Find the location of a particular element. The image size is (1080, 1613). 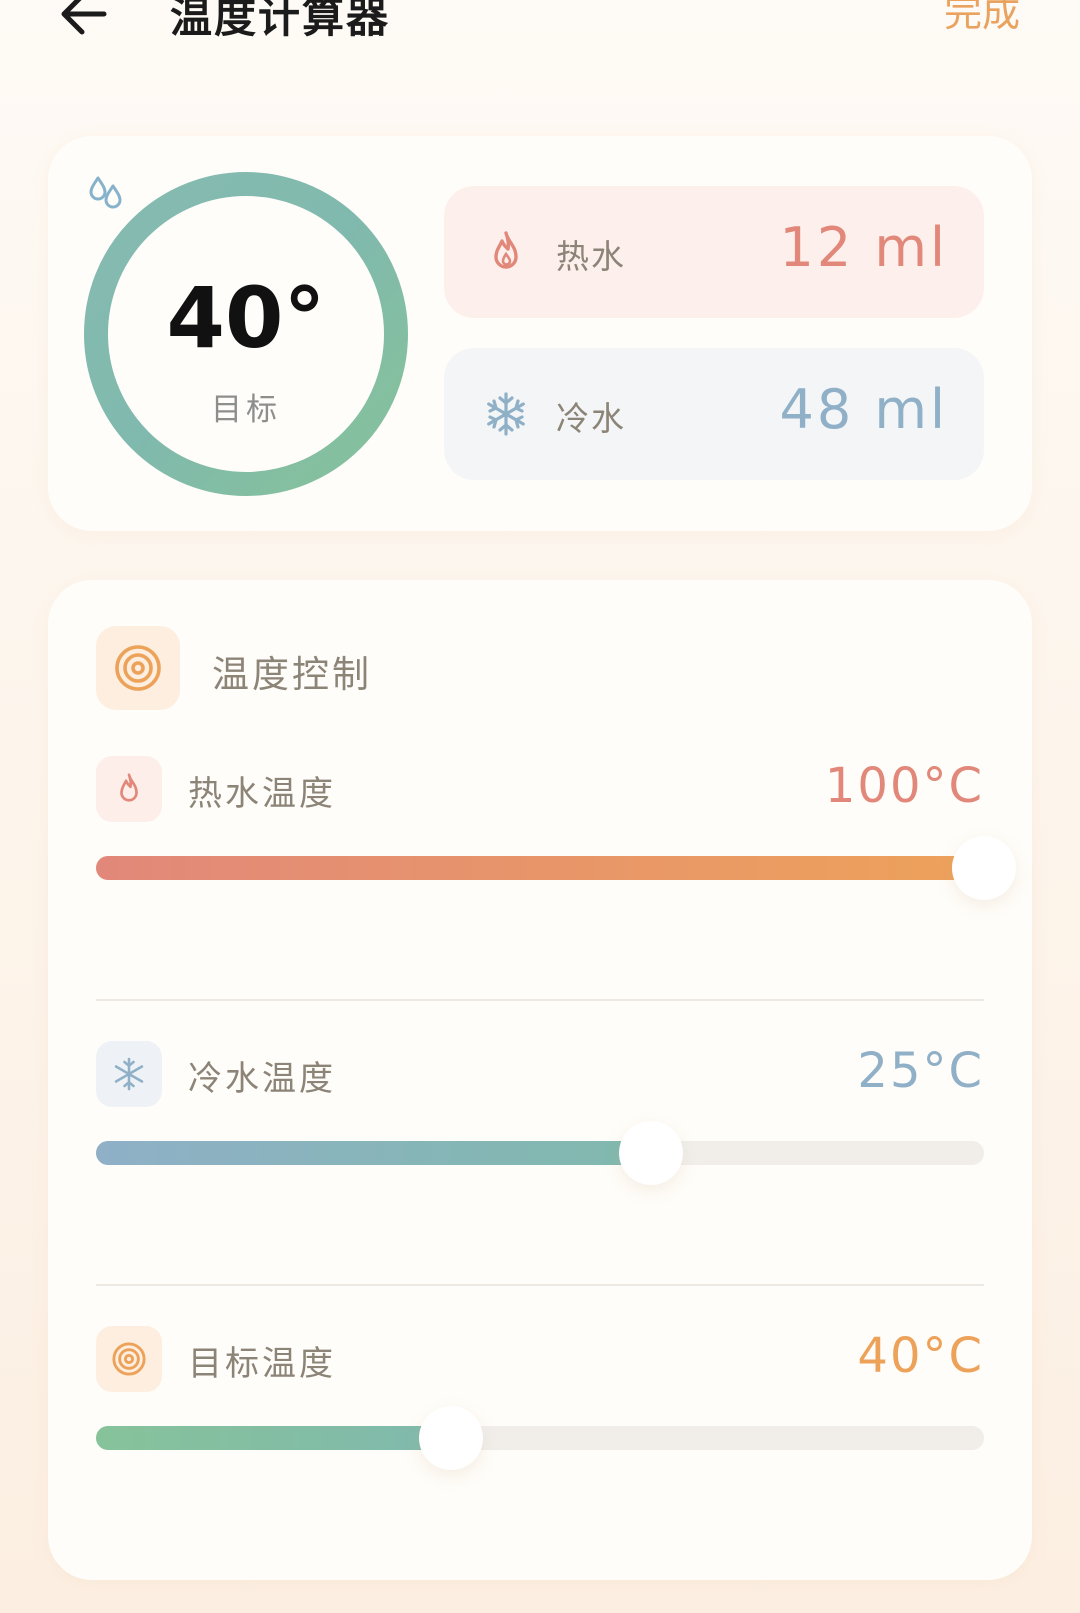

cold-temp-slider is located at coordinates (540, 1153).